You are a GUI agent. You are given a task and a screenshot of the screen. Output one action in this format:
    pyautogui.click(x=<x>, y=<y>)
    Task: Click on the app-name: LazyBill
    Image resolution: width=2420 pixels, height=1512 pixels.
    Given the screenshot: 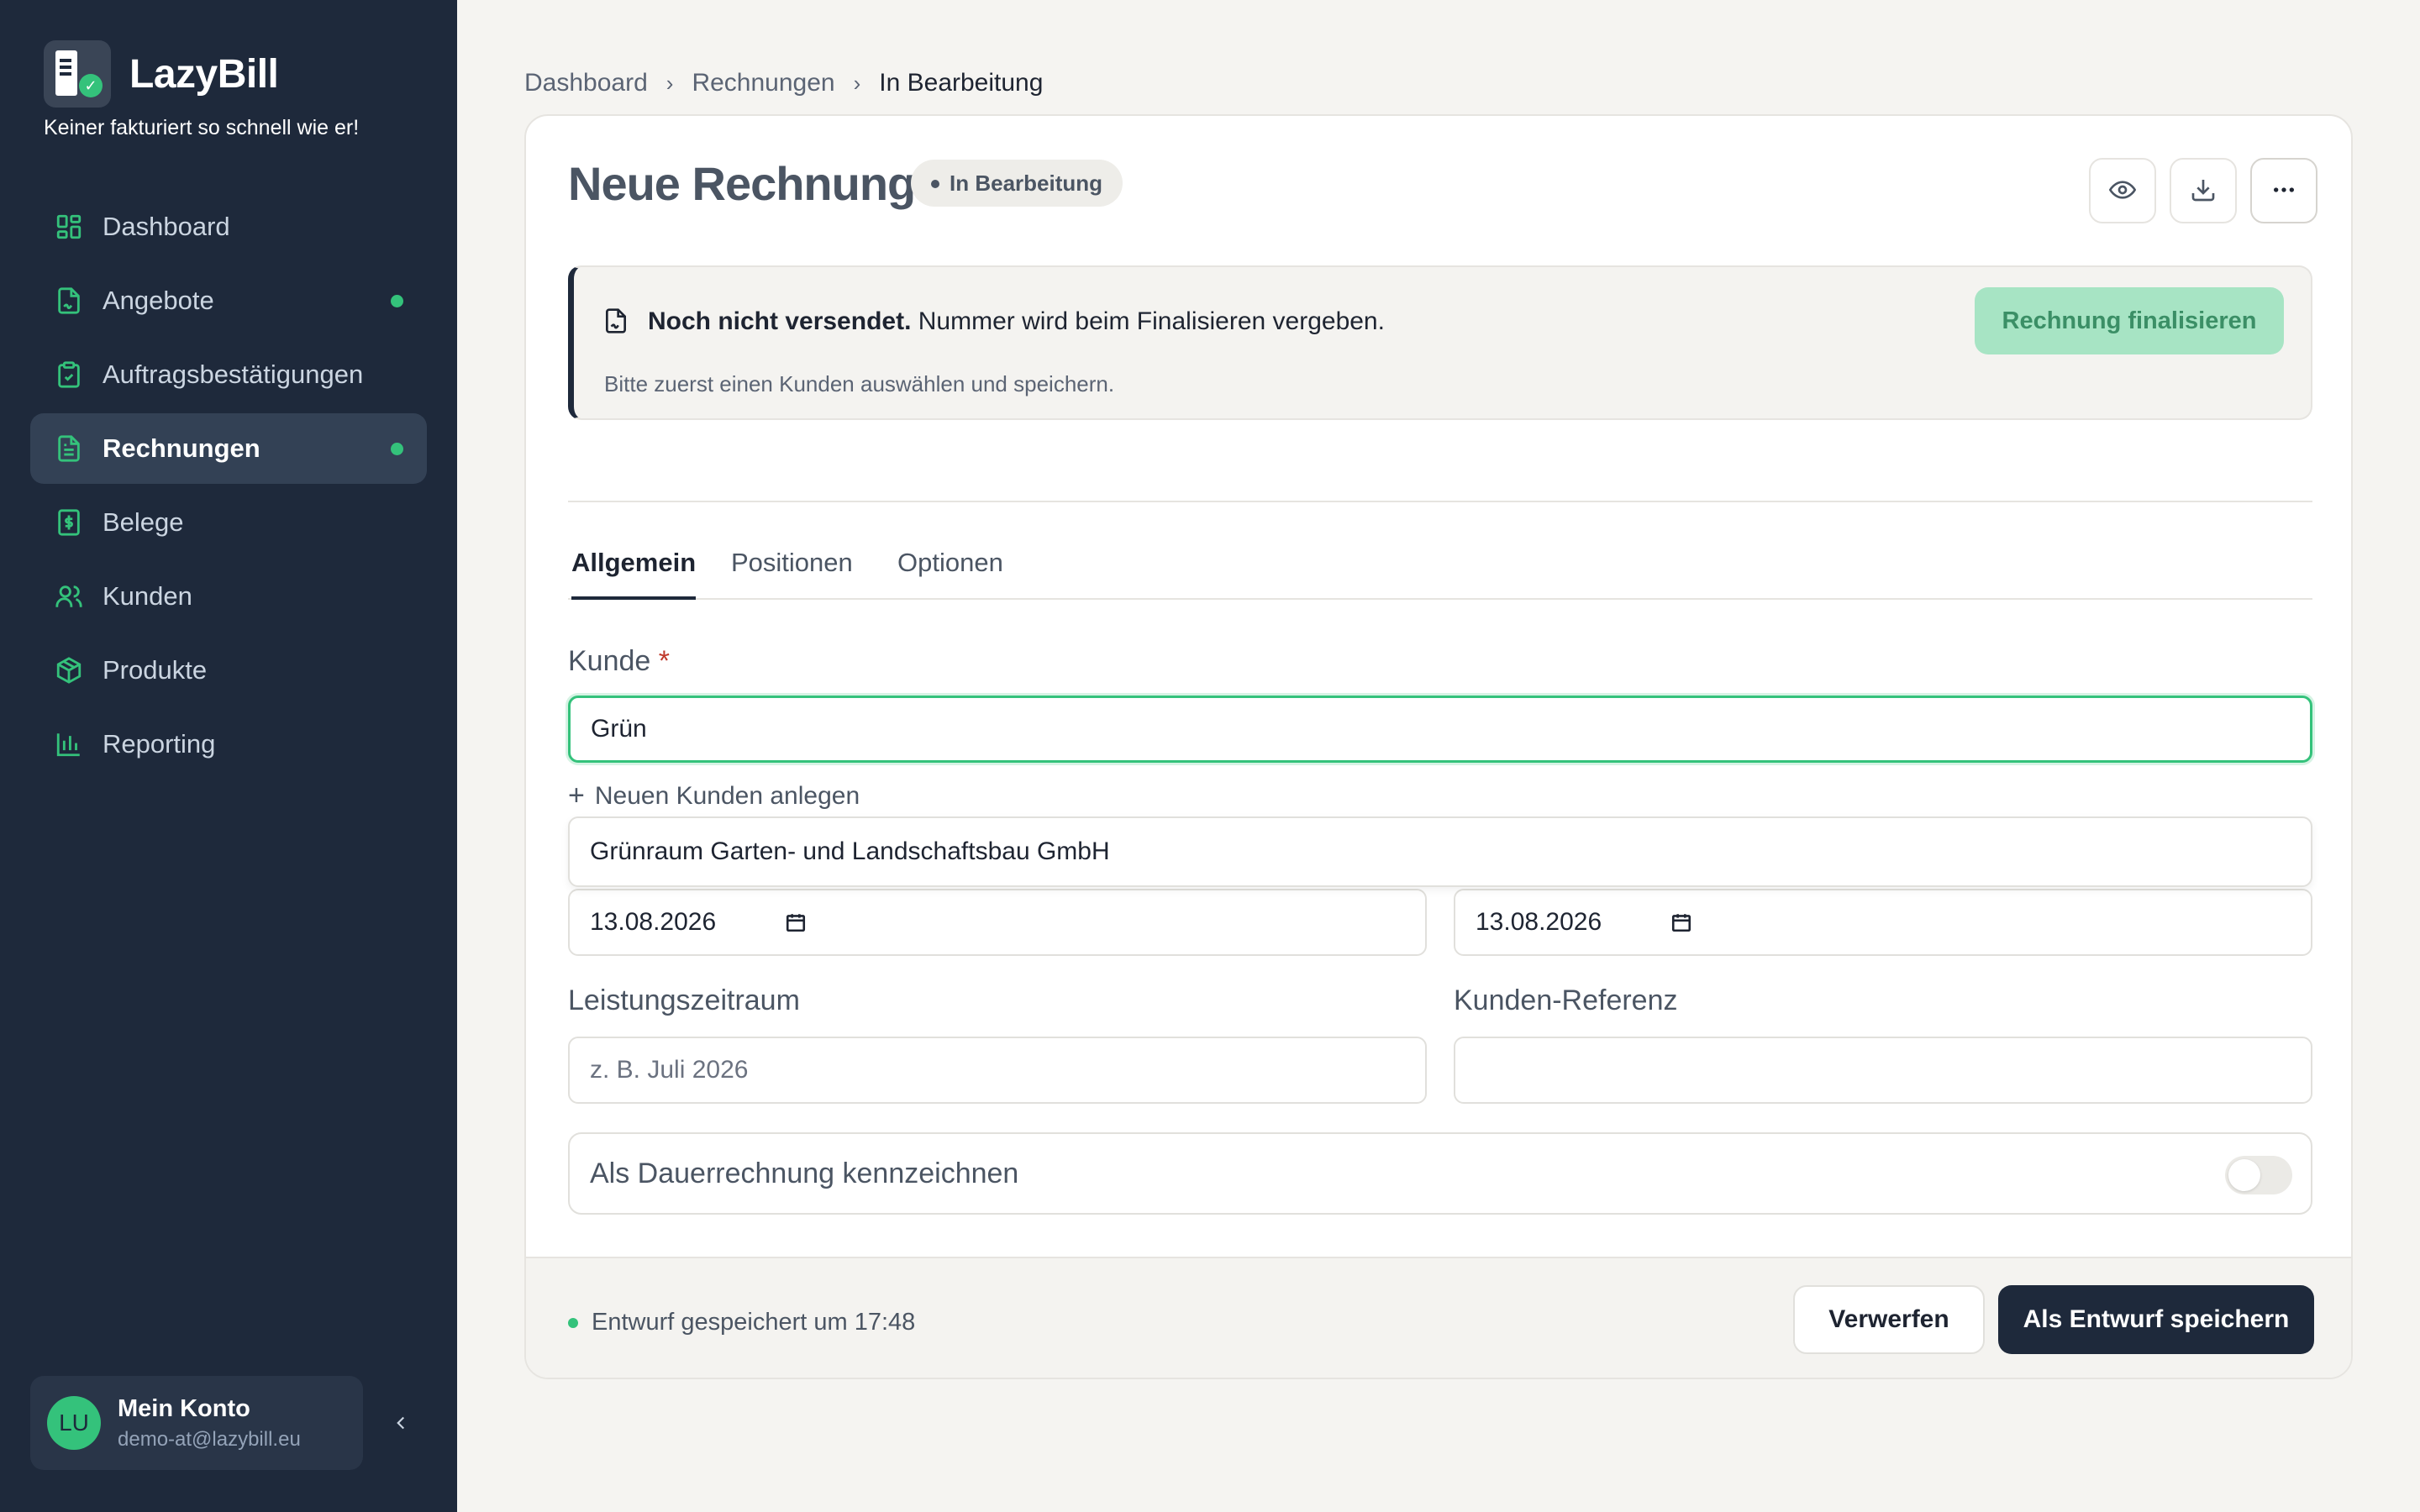 What is the action you would take?
    pyautogui.click(x=204, y=74)
    